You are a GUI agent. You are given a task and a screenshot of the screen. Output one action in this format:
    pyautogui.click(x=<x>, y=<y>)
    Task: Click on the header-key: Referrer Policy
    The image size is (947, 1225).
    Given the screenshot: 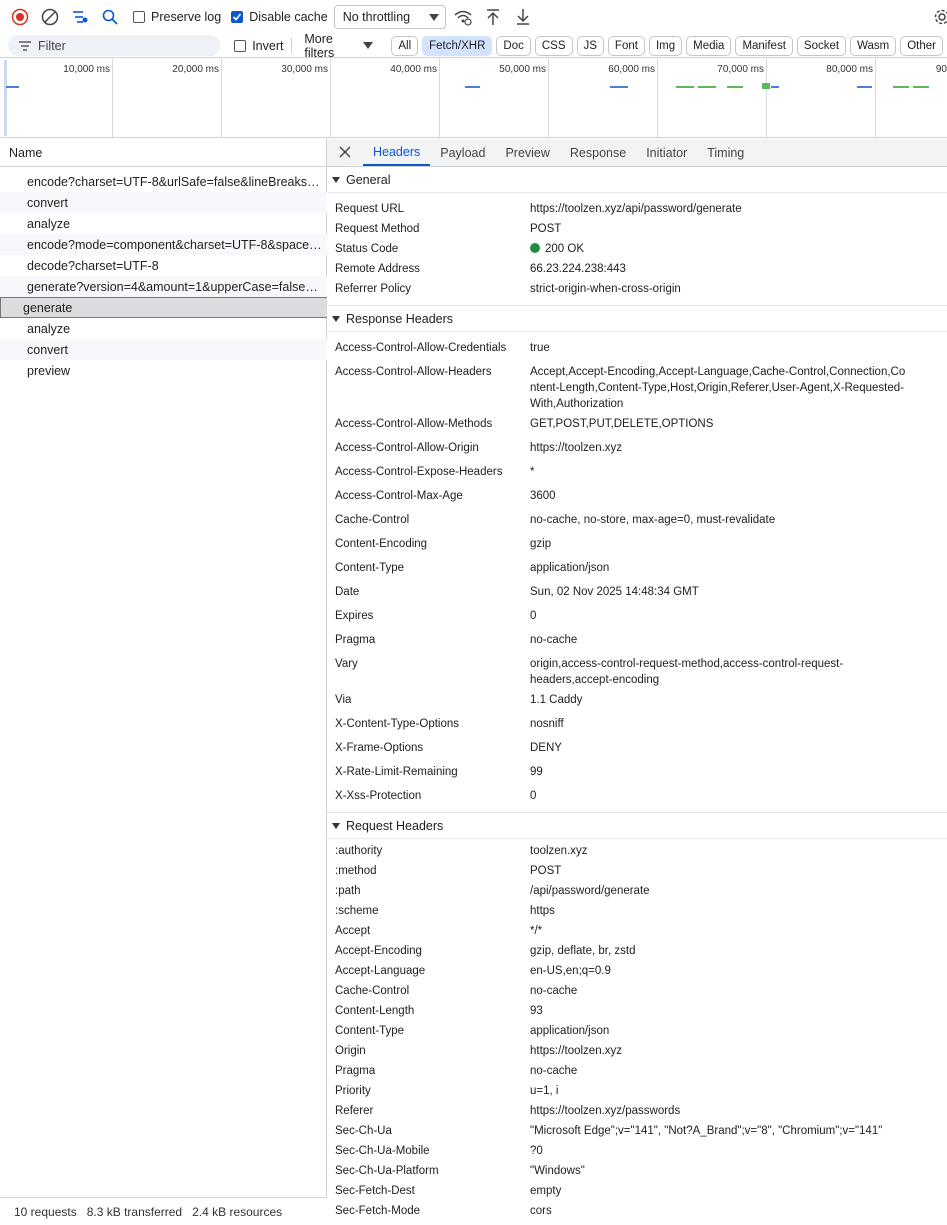 What is the action you would take?
    pyautogui.click(x=373, y=289)
    